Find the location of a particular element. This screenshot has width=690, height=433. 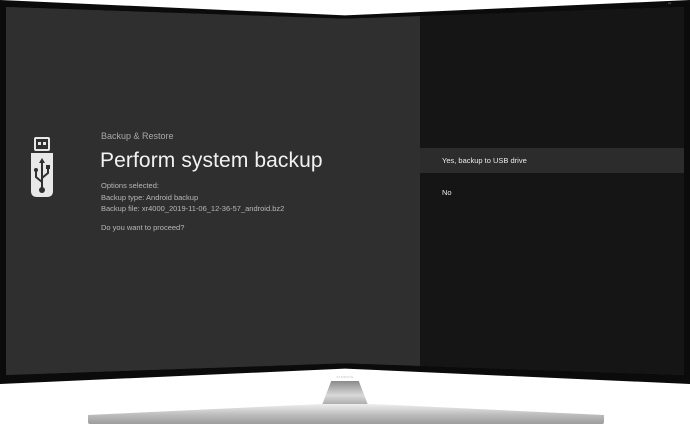

tv-stand-base is located at coordinates (346, 414).